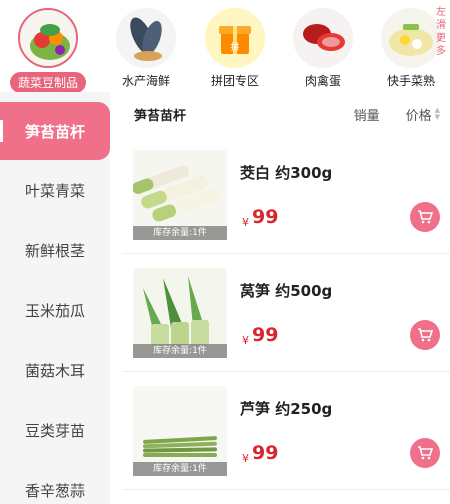 Image resolution: width=450 pixels, height=504 pixels. Describe the element at coordinates (437, 113) in the screenshot. I see `sort-arrows-icon: ▲ ▼` at that location.